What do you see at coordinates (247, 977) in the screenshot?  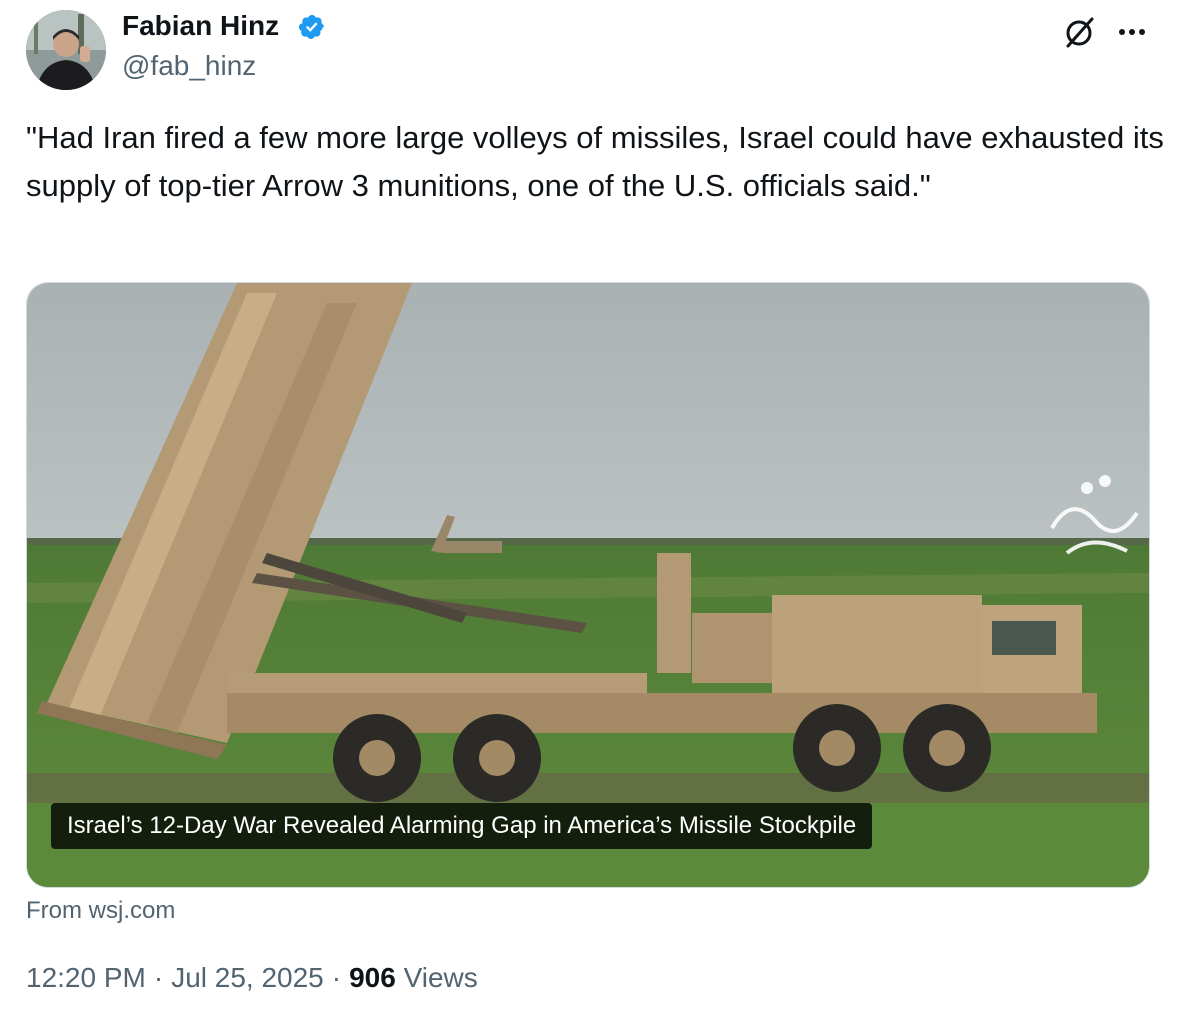 I see `tweet-date: Jul 25, 2025` at bounding box center [247, 977].